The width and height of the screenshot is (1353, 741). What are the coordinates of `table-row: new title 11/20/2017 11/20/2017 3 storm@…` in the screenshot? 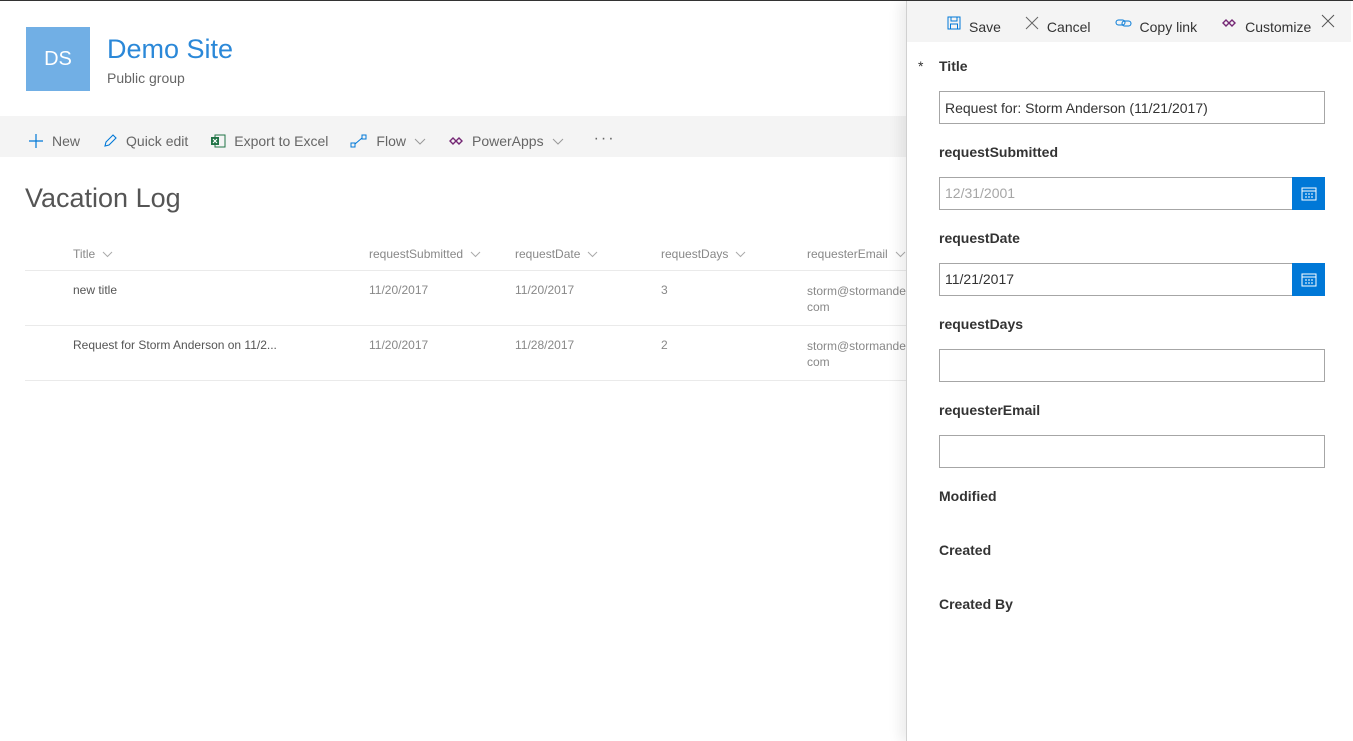 It's located at (470, 298).